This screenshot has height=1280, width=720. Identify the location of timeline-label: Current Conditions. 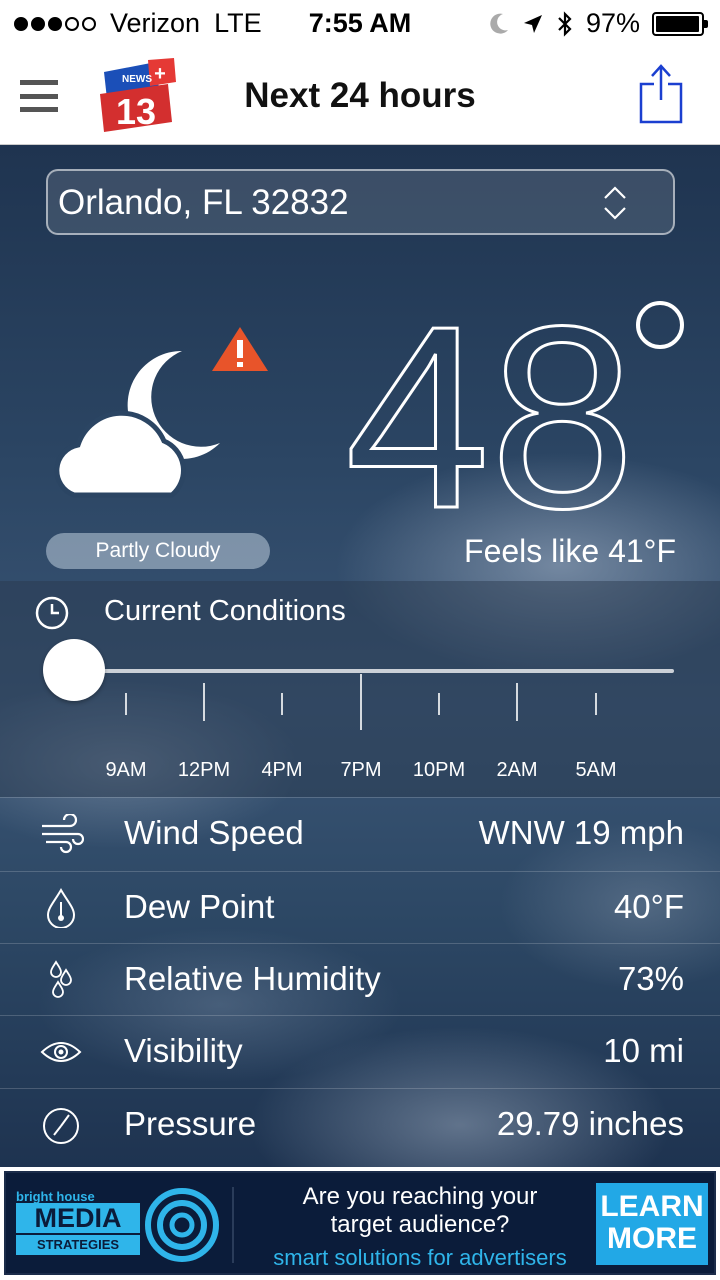
(225, 611).